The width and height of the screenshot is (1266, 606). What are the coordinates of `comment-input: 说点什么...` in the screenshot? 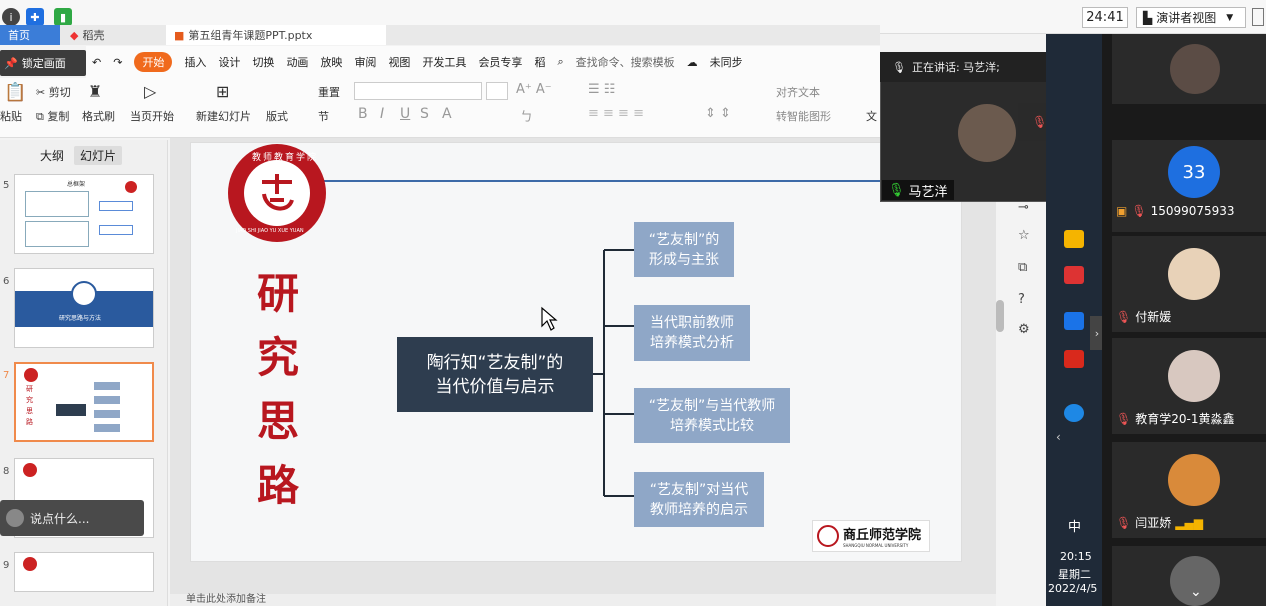 It's located at (72, 518).